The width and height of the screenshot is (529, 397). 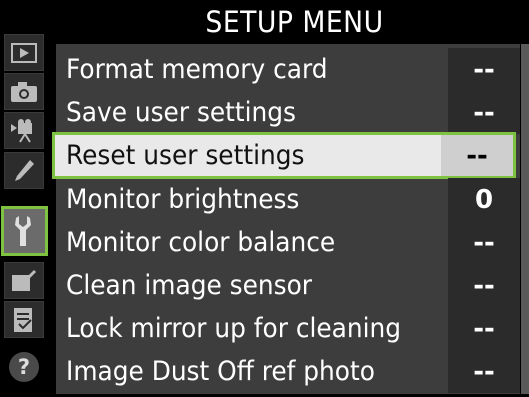 I want to click on menu-item-label: Monitor brightness, so click(x=183, y=199).